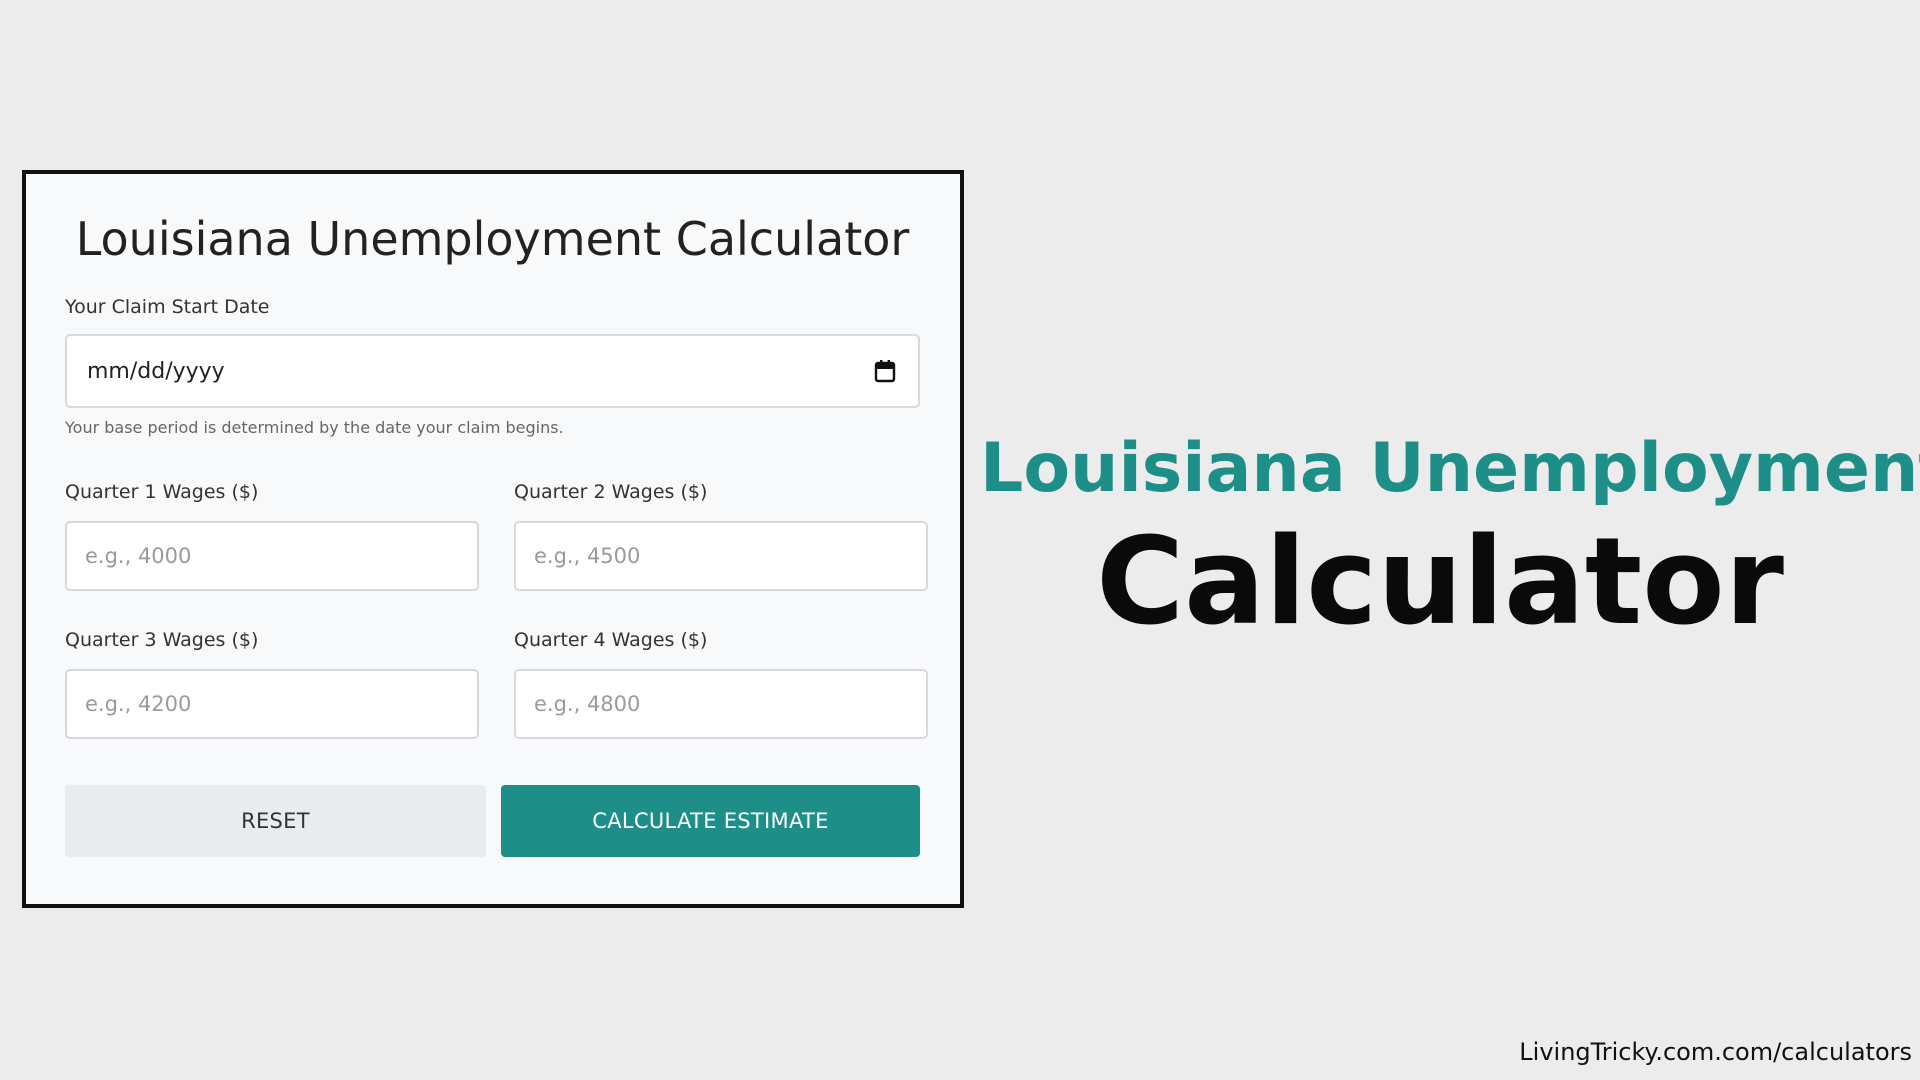 This screenshot has width=1920, height=1080. What do you see at coordinates (710, 821) in the screenshot?
I see `calculate-estimate-button: CALCULATE ESTIMATE` at bounding box center [710, 821].